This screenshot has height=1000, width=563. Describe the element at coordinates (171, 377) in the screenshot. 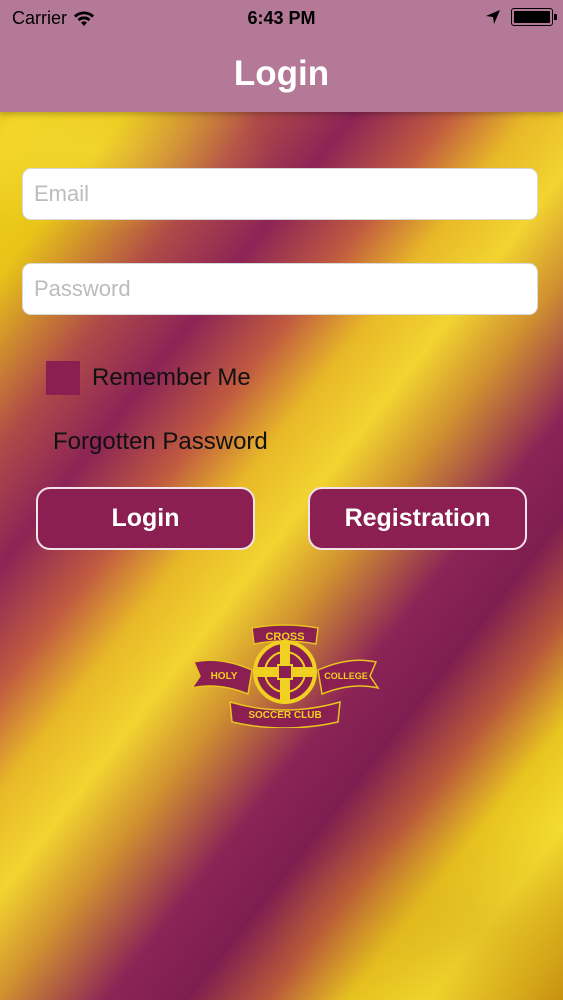

I see `remember-me-label: Remember Me` at that location.